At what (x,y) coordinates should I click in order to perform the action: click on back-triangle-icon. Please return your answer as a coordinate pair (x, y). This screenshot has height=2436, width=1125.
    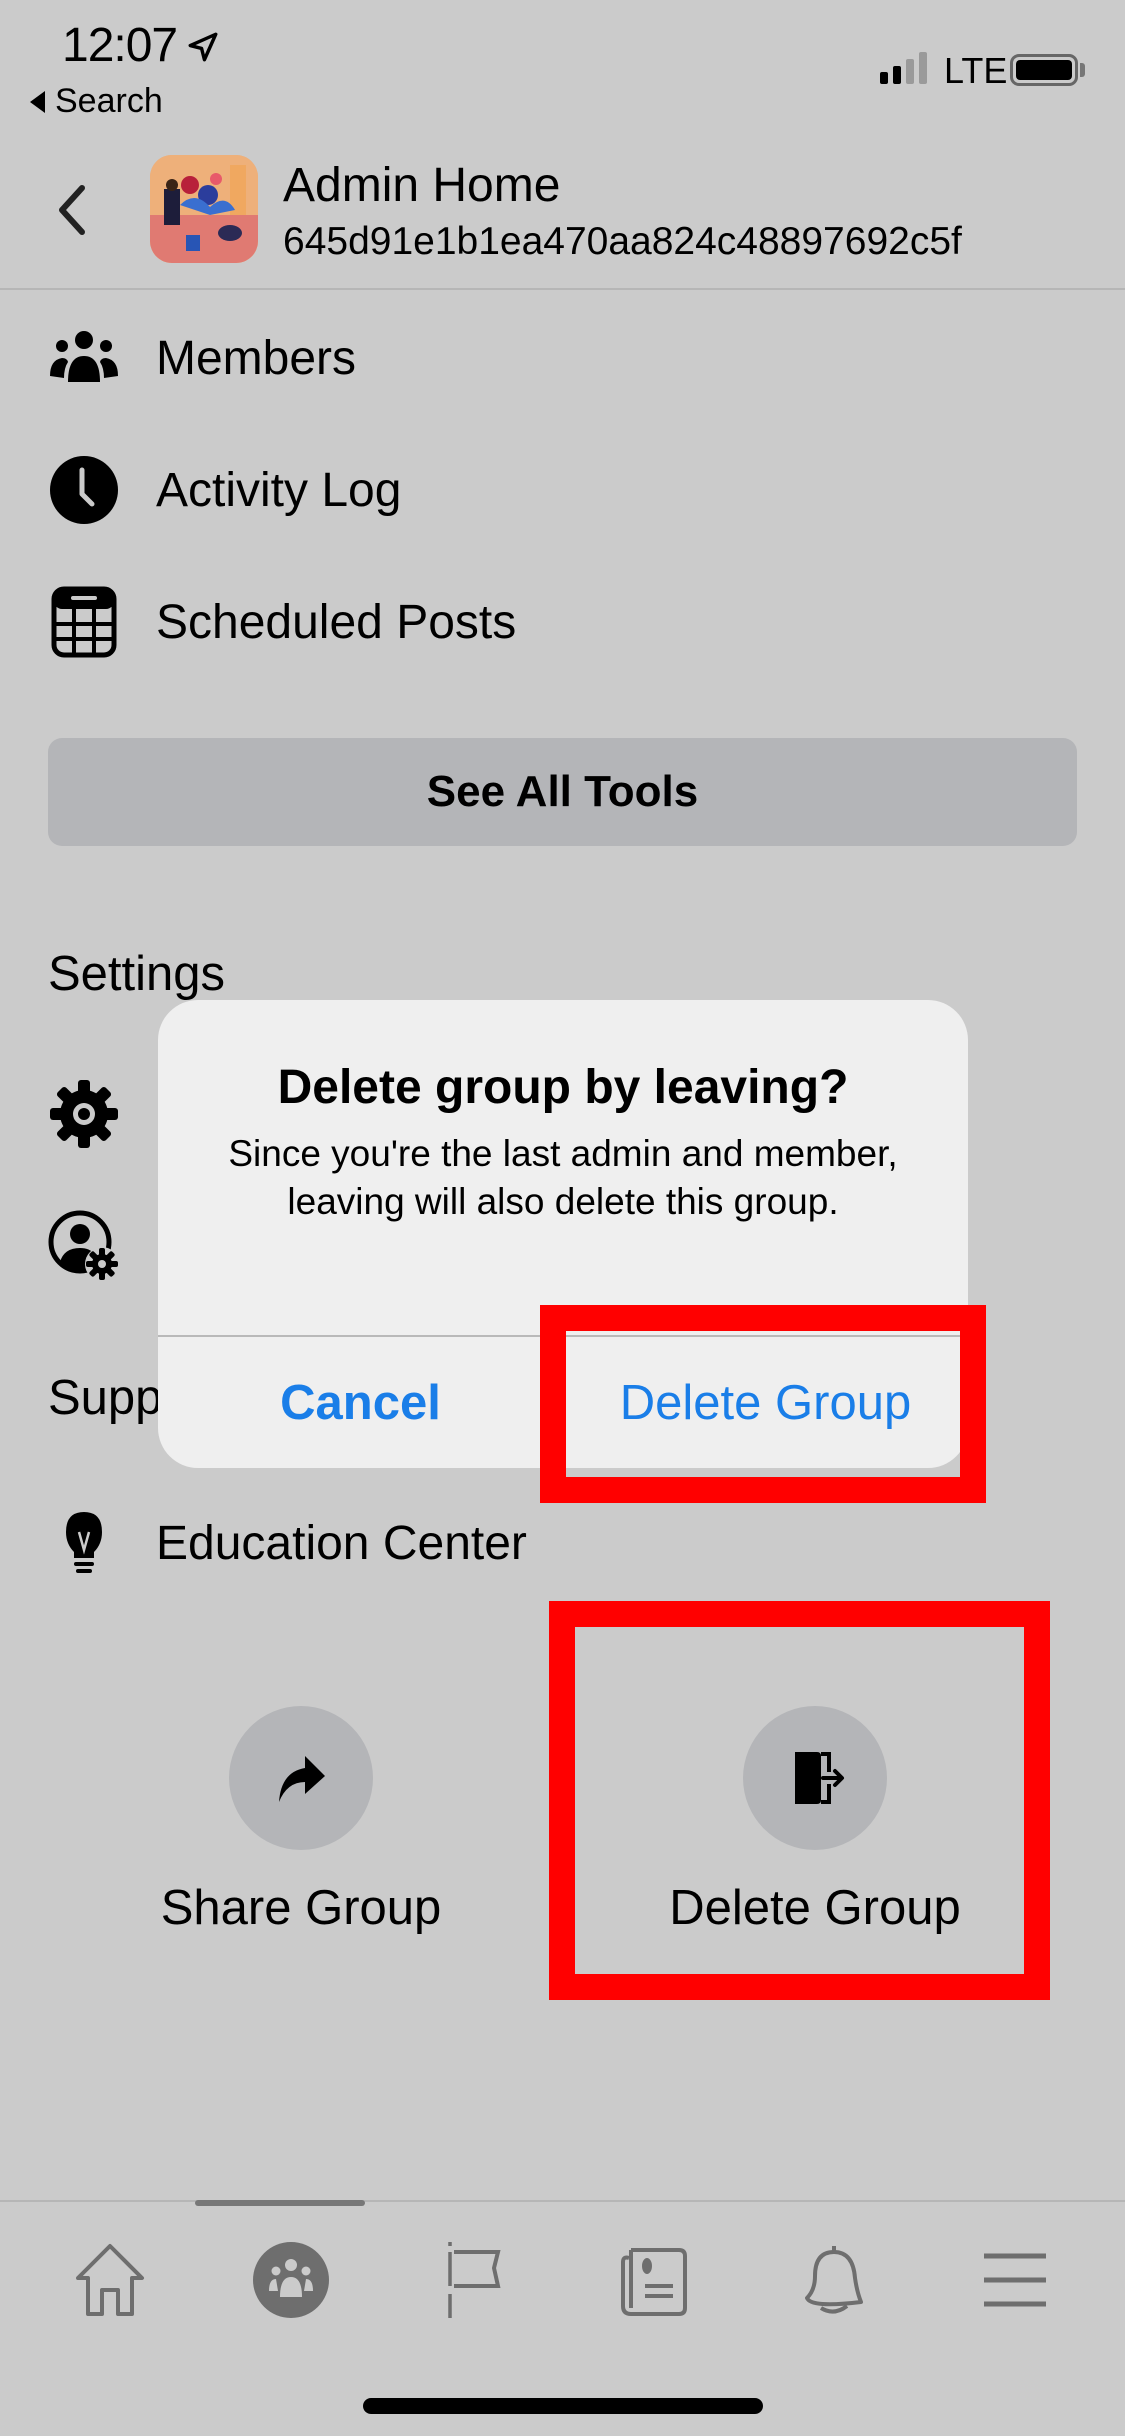
    Looking at the image, I should click on (37, 101).